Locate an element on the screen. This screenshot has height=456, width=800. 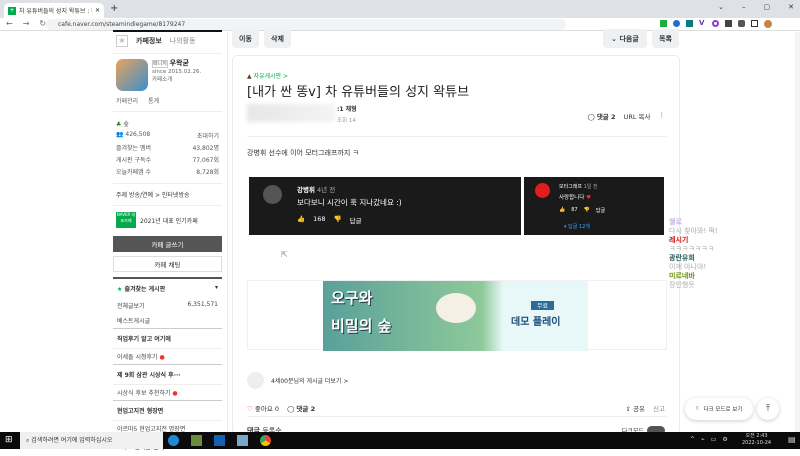
blurred-author is located at coordinates (291, 113).